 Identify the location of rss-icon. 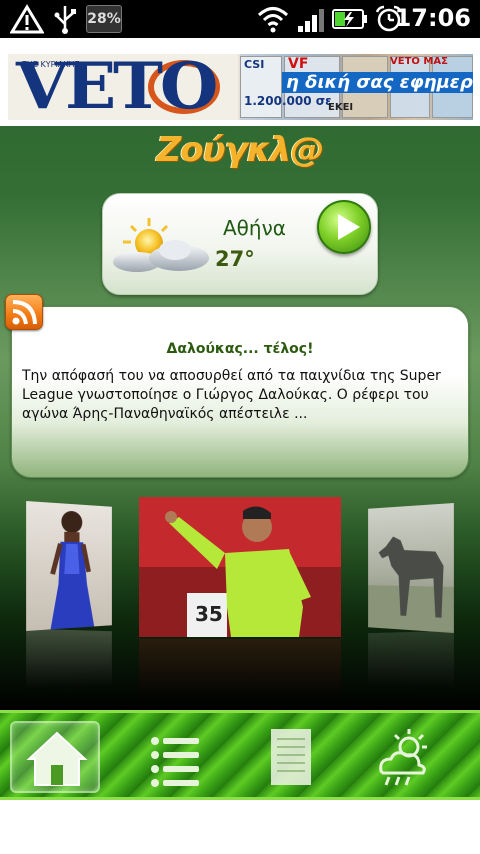
(24, 312).